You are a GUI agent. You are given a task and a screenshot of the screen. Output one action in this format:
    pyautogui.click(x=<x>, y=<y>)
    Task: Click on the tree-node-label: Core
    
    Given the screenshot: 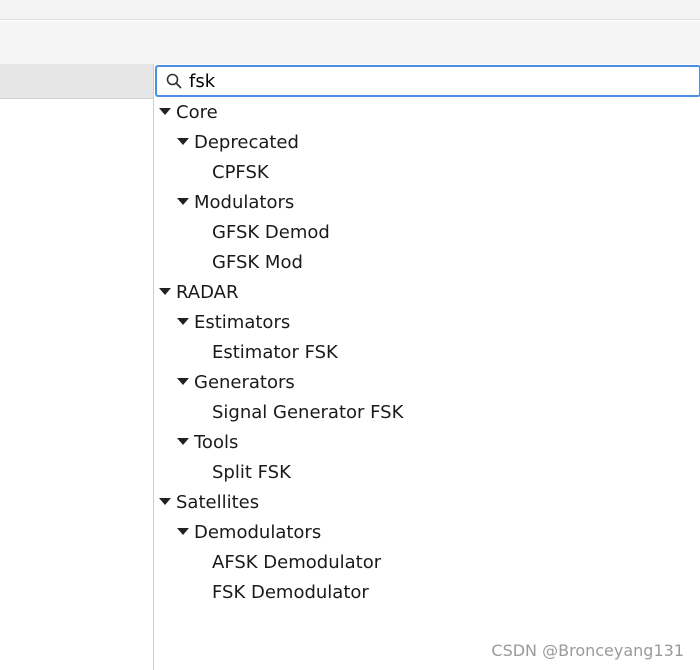 What is the action you would take?
    pyautogui.click(x=197, y=112)
    